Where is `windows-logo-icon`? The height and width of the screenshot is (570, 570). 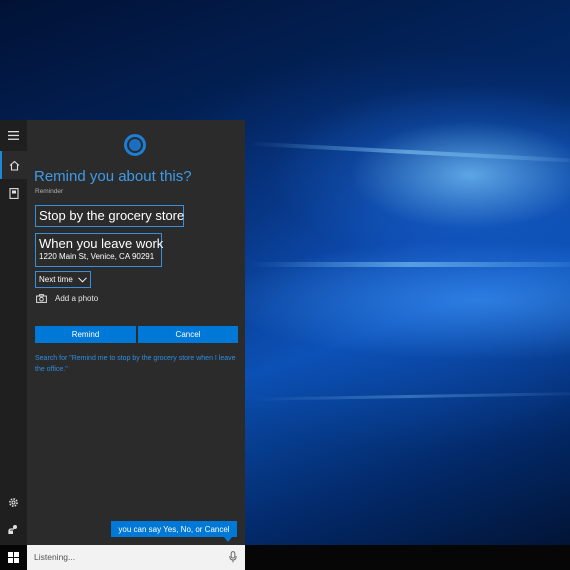 windows-logo-icon is located at coordinates (13, 557).